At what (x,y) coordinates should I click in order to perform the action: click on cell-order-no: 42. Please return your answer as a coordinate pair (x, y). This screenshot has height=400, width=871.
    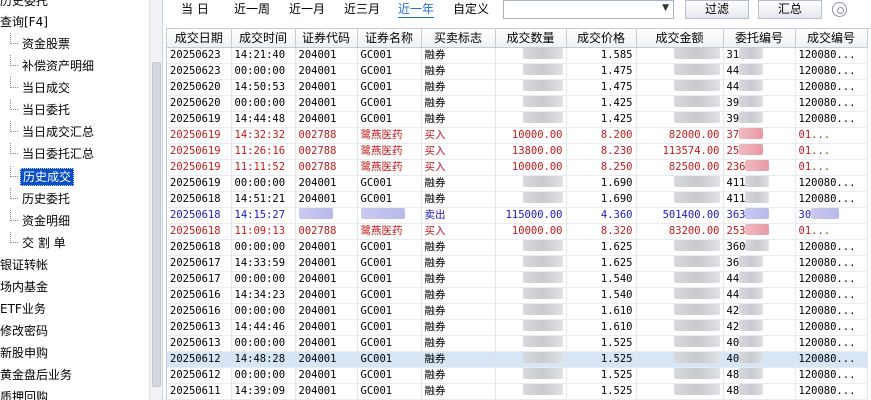
    Looking at the image, I should click on (759, 311).